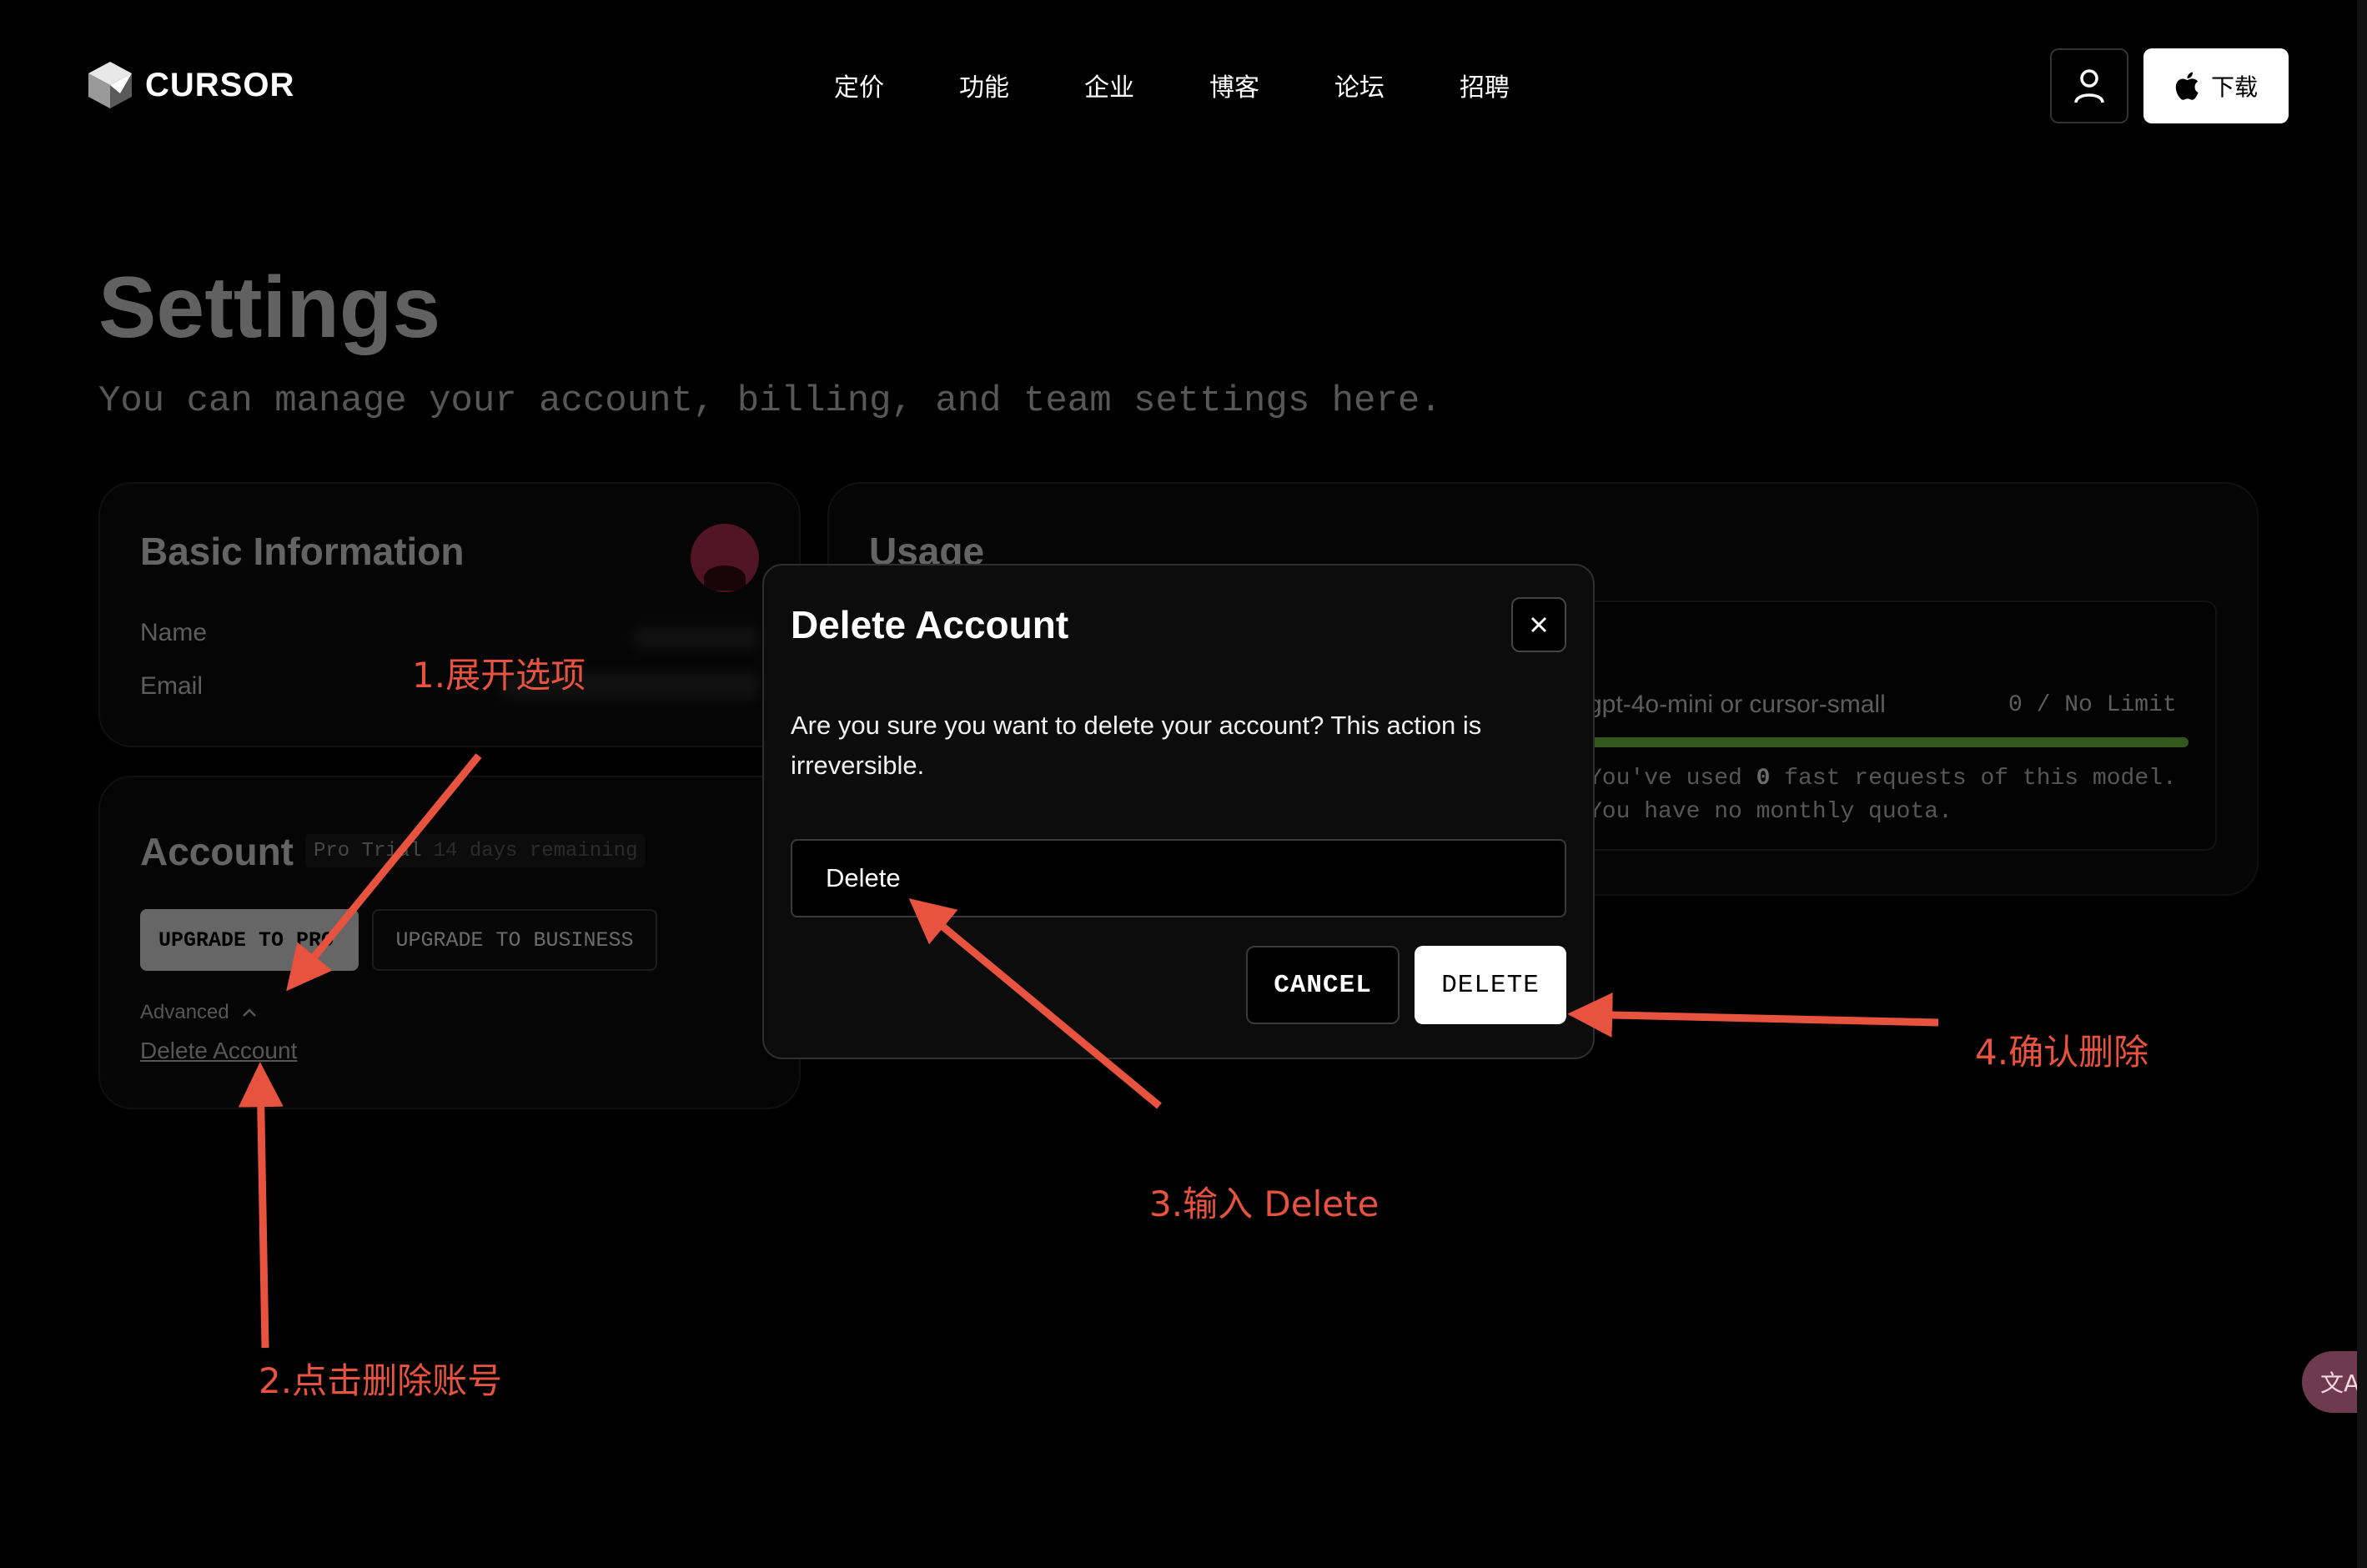  Describe the element at coordinates (302, 551) in the screenshot. I see `basic-information-title: Basic Information` at that location.